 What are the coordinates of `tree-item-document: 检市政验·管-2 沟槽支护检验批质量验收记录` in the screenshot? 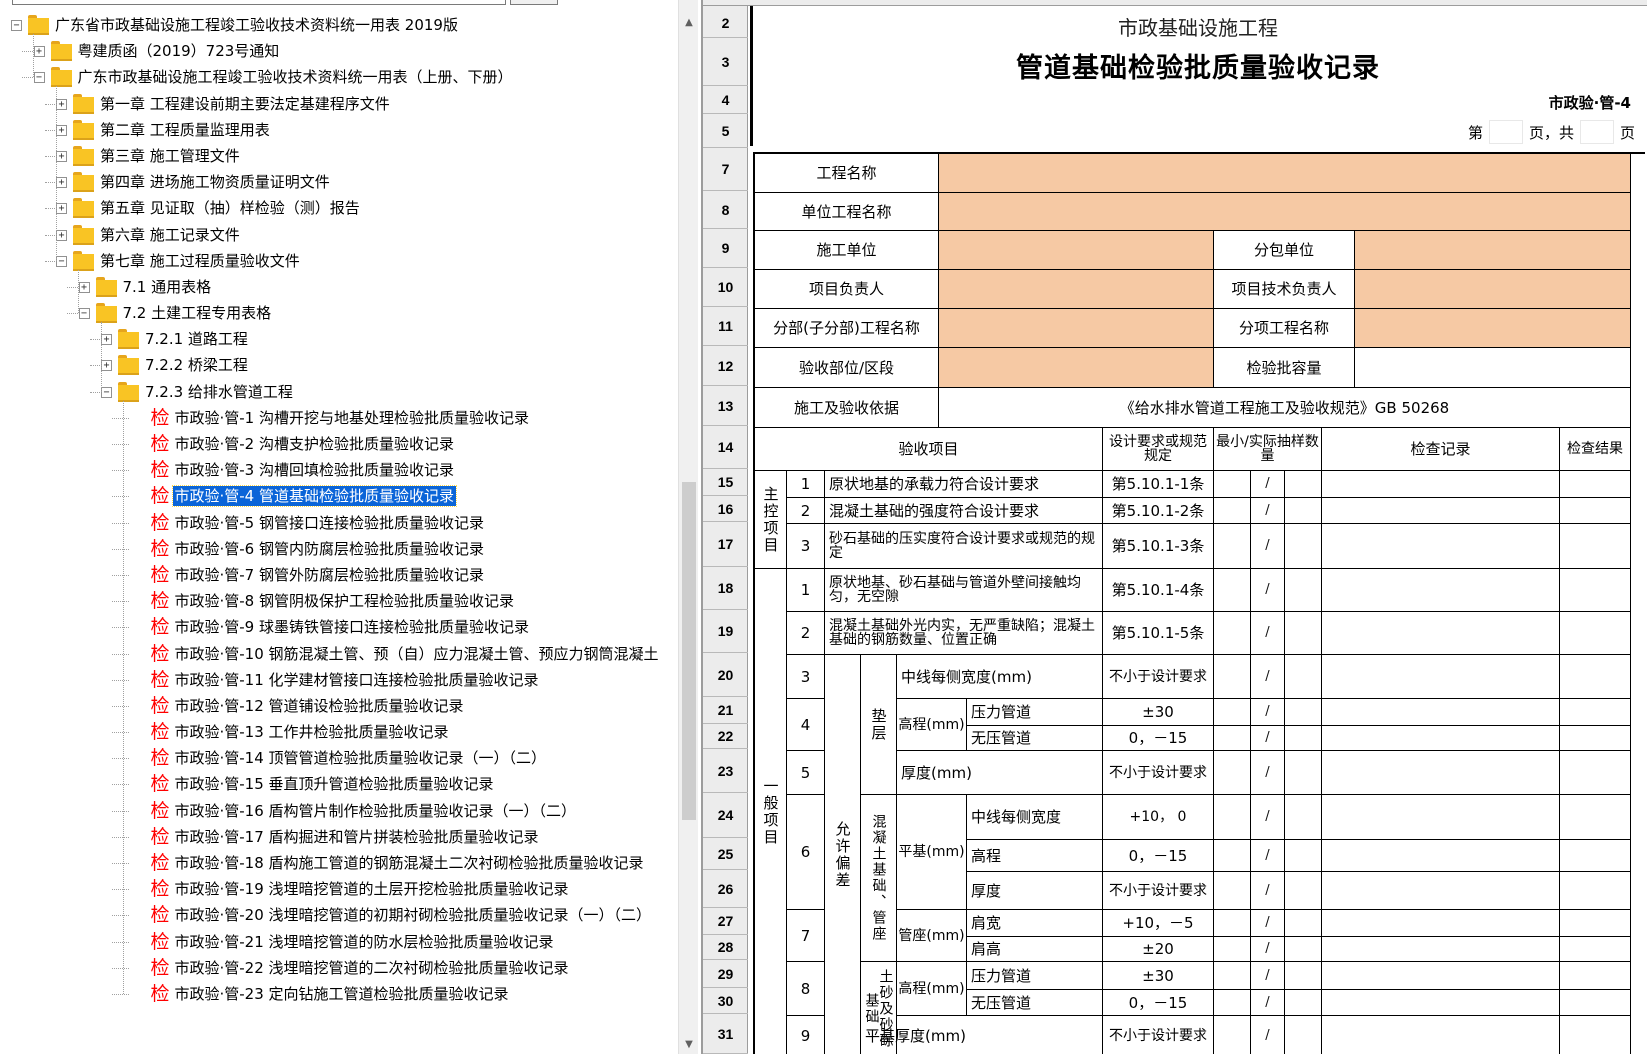 It's located at (339, 444).